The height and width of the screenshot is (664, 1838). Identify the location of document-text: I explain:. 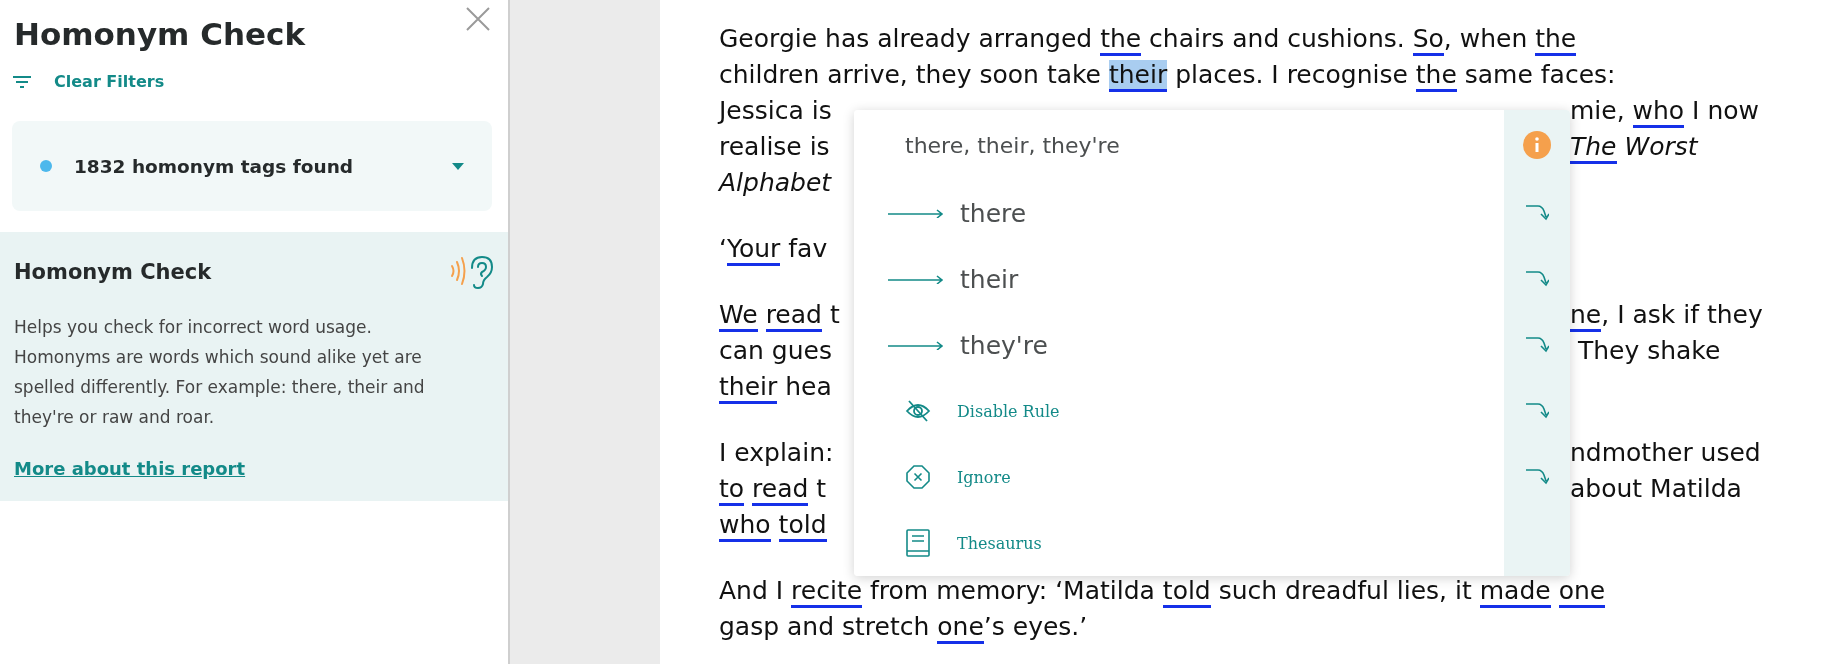
(776, 452).